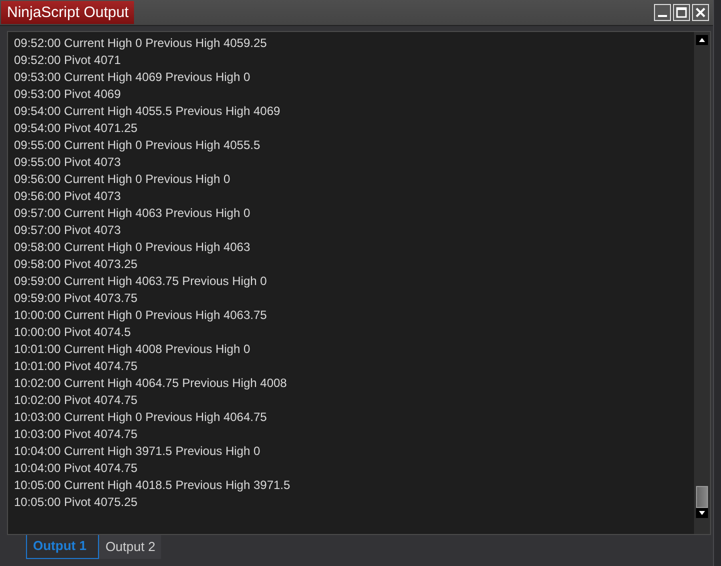 The width and height of the screenshot is (721, 566). I want to click on scroll-up-icon, so click(702, 40).